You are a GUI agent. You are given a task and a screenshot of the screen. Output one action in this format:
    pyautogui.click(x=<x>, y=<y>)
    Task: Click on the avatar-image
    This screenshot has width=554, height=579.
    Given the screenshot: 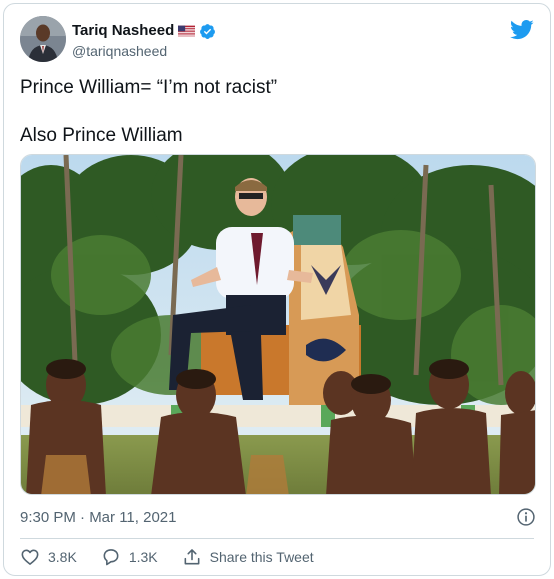 What is the action you would take?
    pyautogui.click(x=43, y=39)
    